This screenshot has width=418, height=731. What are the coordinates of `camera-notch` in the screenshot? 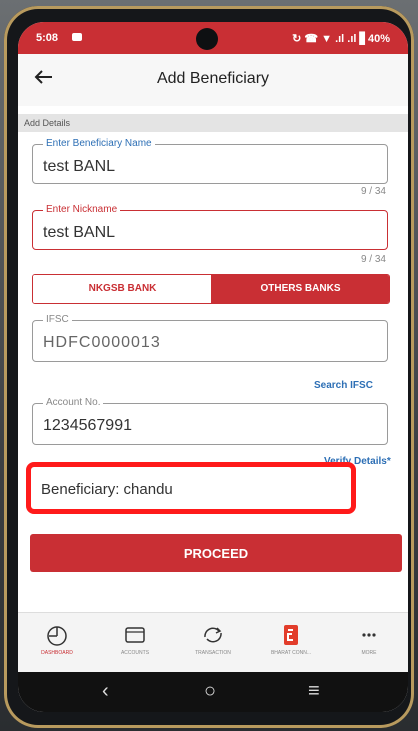 It's located at (207, 39).